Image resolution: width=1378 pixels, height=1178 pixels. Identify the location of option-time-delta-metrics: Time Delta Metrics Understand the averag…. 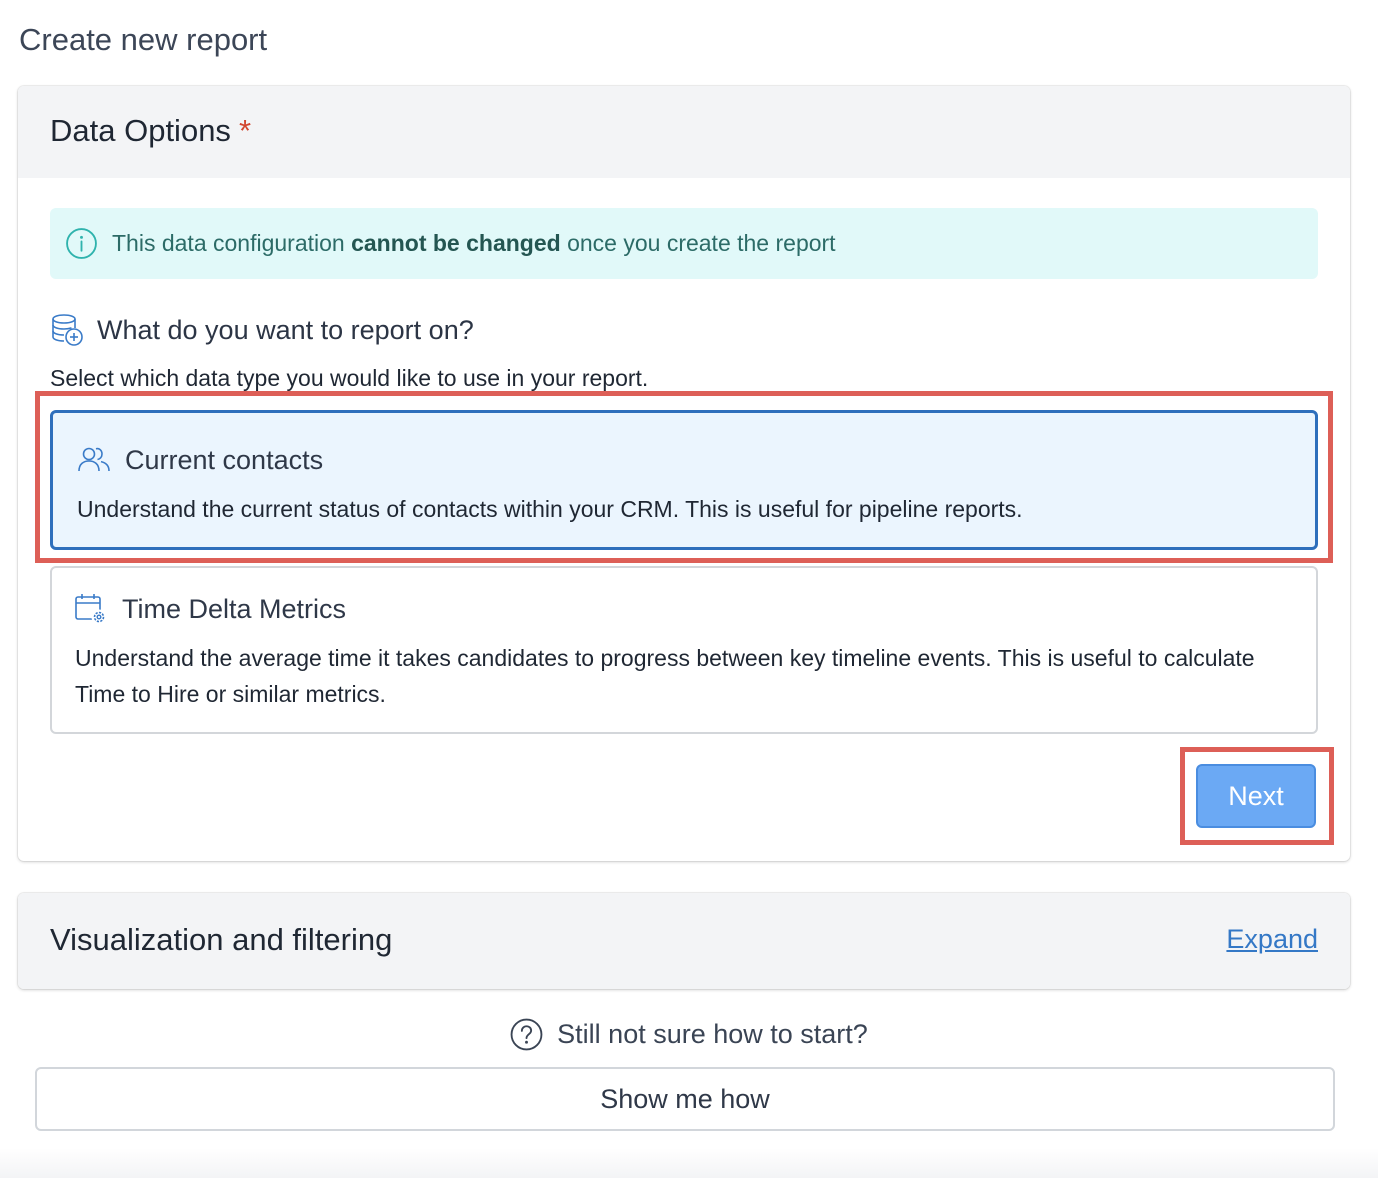
(684, 650).